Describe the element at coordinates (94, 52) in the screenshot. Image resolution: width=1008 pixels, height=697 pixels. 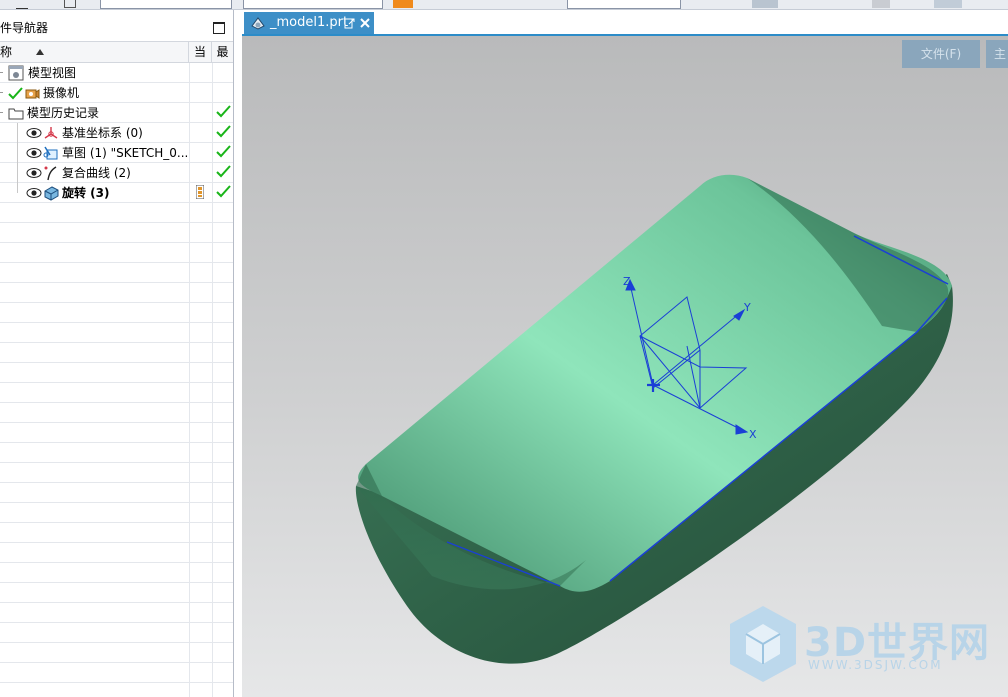
I see `column-name: 名称` at that location.